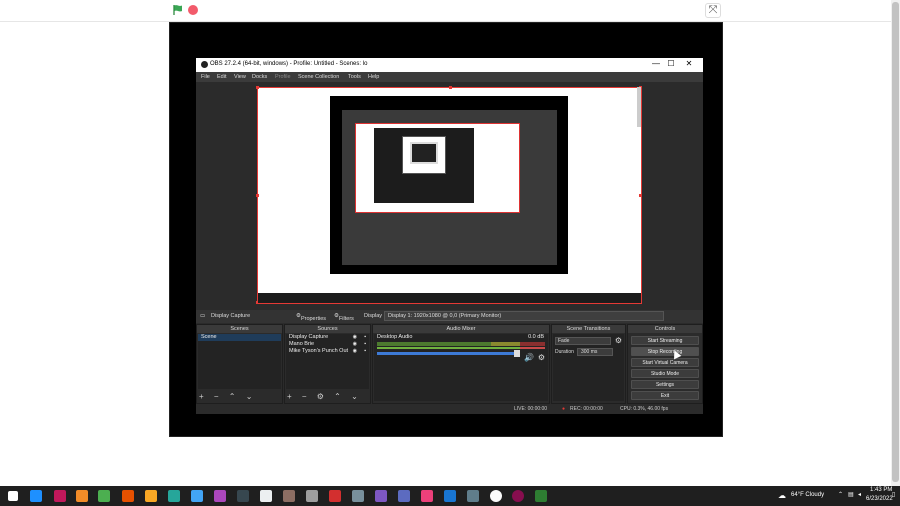 The width and height of the screenshot is (900, 506). Describe the element at coordinates (259, 77) in the screenshot. I see `menu-docks: Docks` at that location.